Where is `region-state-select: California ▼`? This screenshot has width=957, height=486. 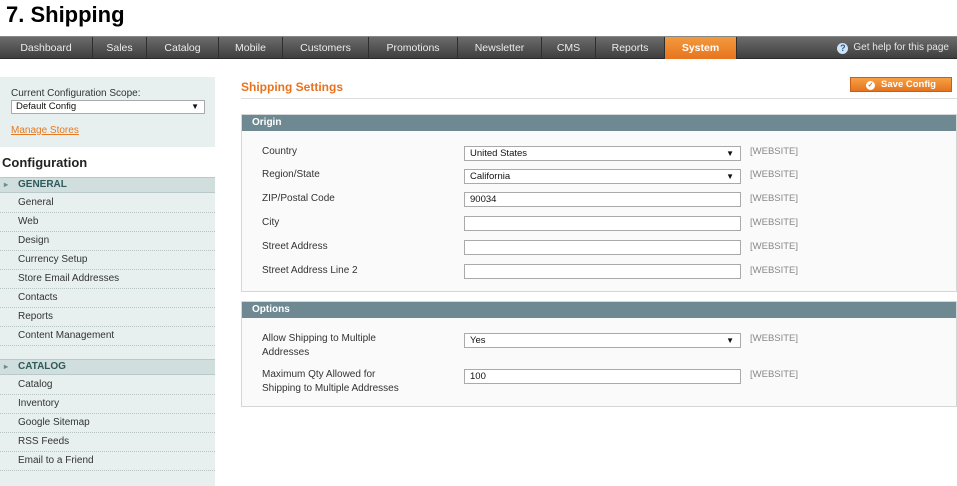
region-state-select: California ▼ is located at coordinates (602, 176).